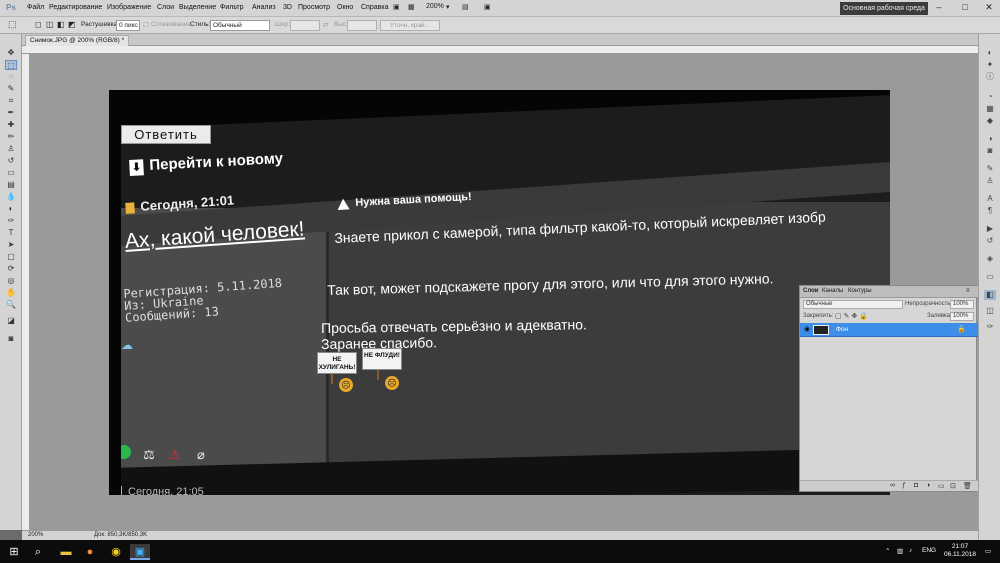  Describe the element at coordinates (287, 7) in the screenshot. I see `menu-3d: 3D` at that location.